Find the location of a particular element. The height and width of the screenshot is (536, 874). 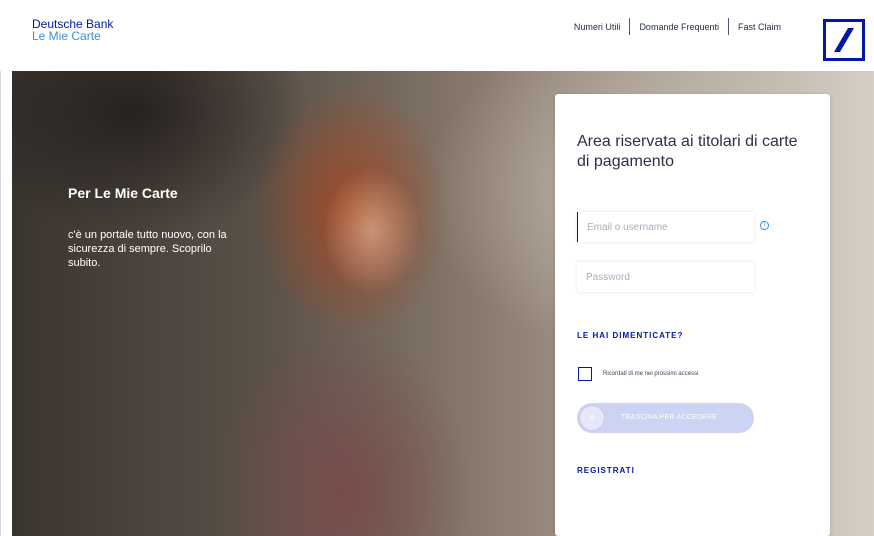

brand-product: Le Mie Carte is located at coordinates (66, 36).